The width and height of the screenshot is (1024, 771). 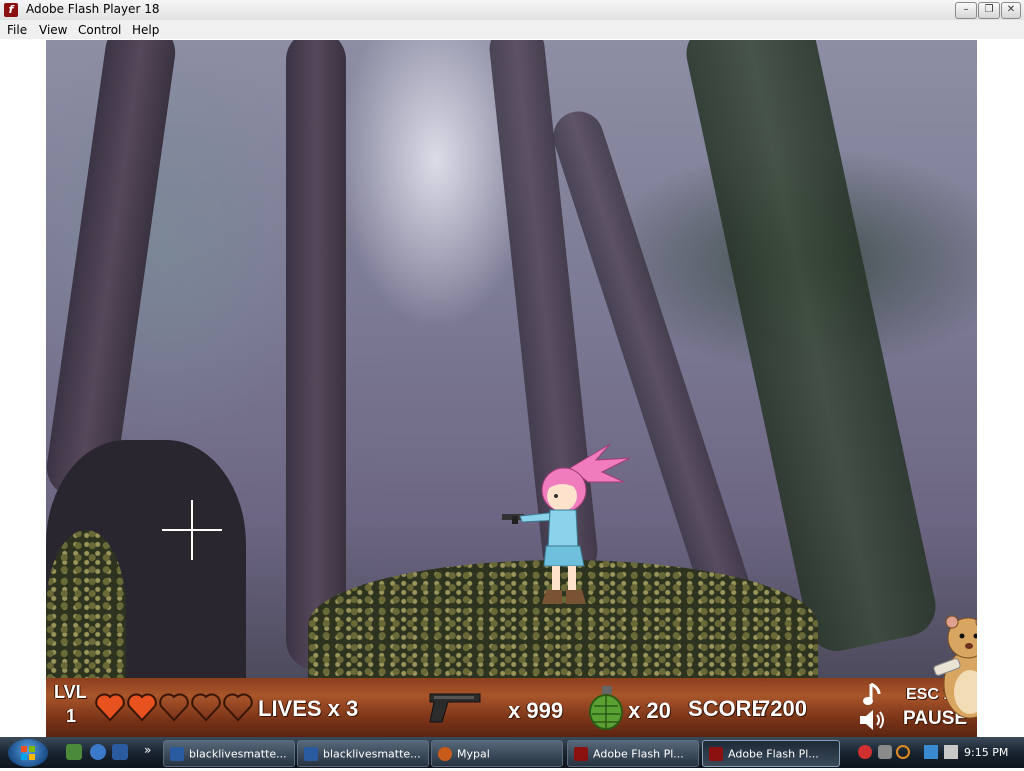 I want to click on quicklaunch-desktop-icon, so click(x=120, y=752).